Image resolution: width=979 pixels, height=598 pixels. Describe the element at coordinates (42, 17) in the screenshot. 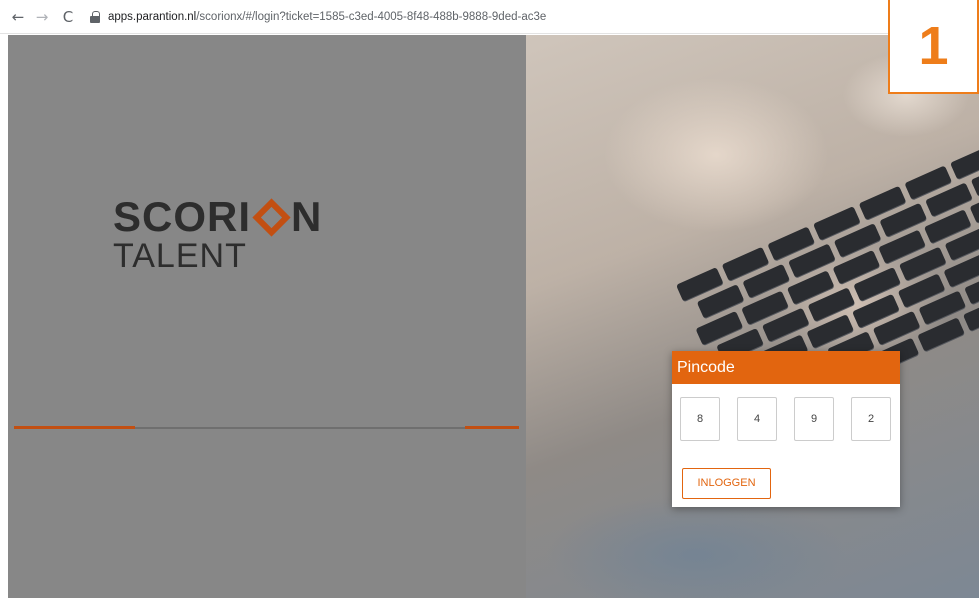

I see `forward-arrow-icon: →` at that location.